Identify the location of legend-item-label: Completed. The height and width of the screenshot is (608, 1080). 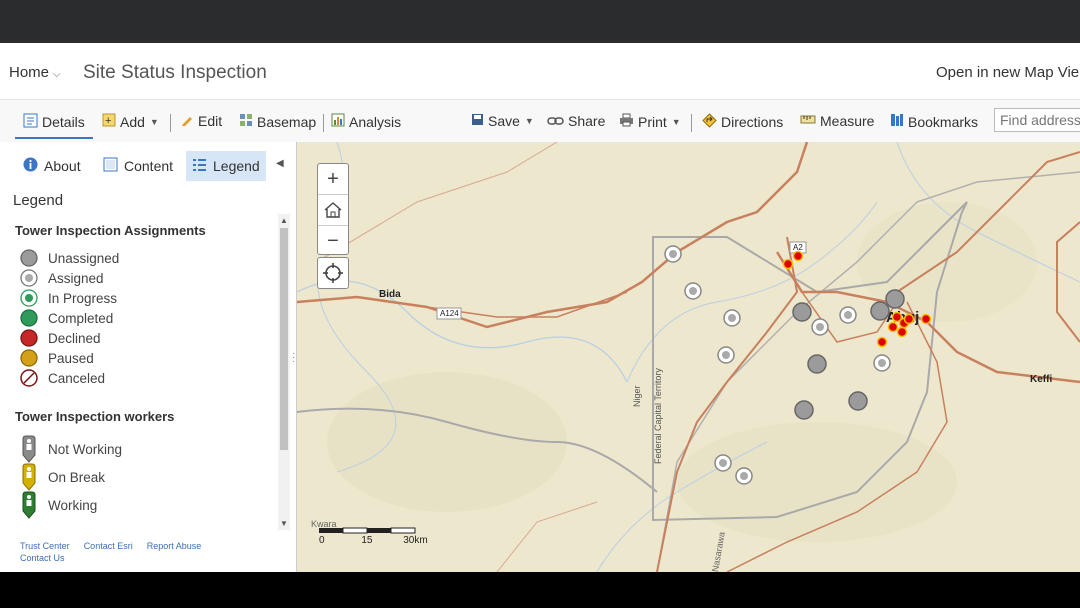
(81, 318).